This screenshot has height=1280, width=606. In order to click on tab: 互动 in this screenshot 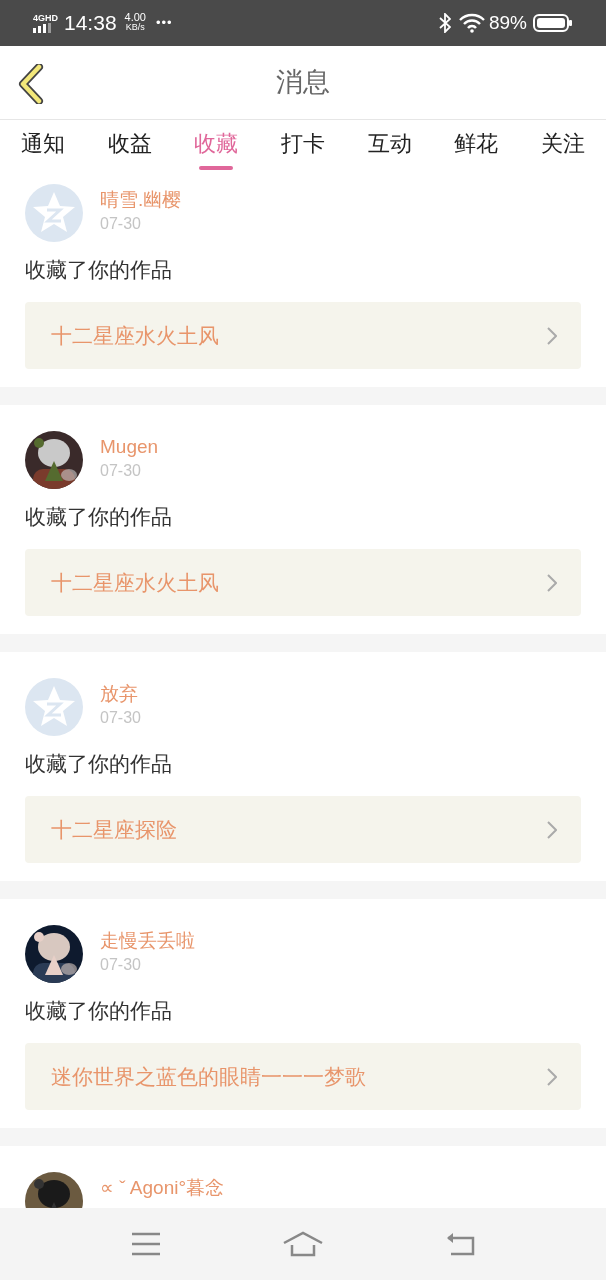, I will do `click(389, 146)`.